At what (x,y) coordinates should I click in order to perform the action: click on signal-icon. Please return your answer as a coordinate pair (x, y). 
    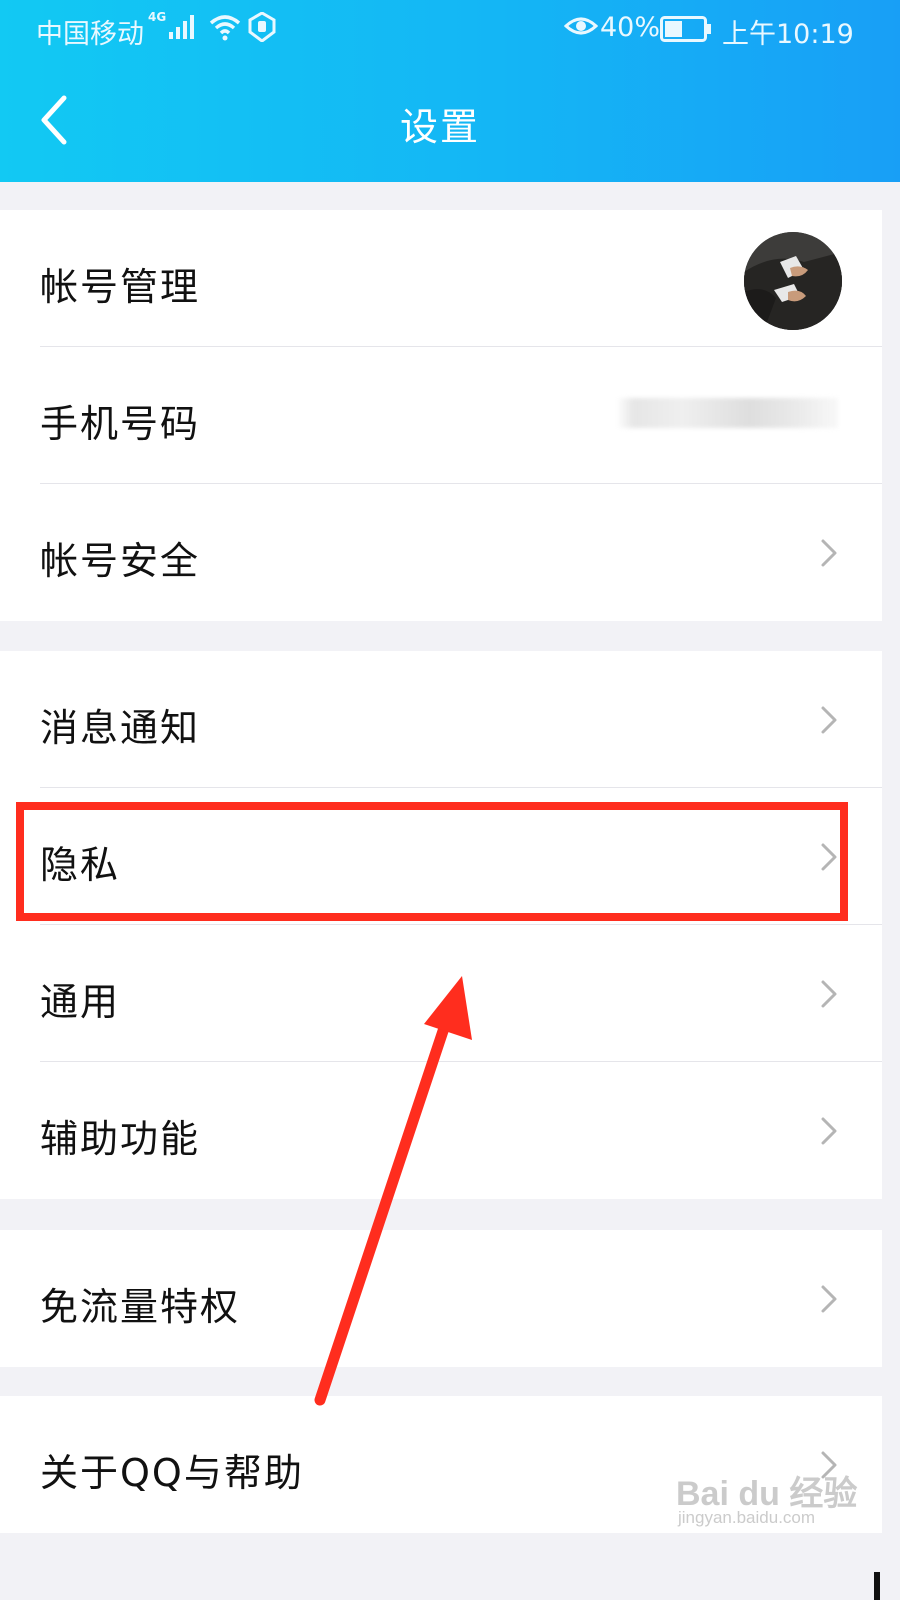
    Looking at the image, I should click on (182, 30).